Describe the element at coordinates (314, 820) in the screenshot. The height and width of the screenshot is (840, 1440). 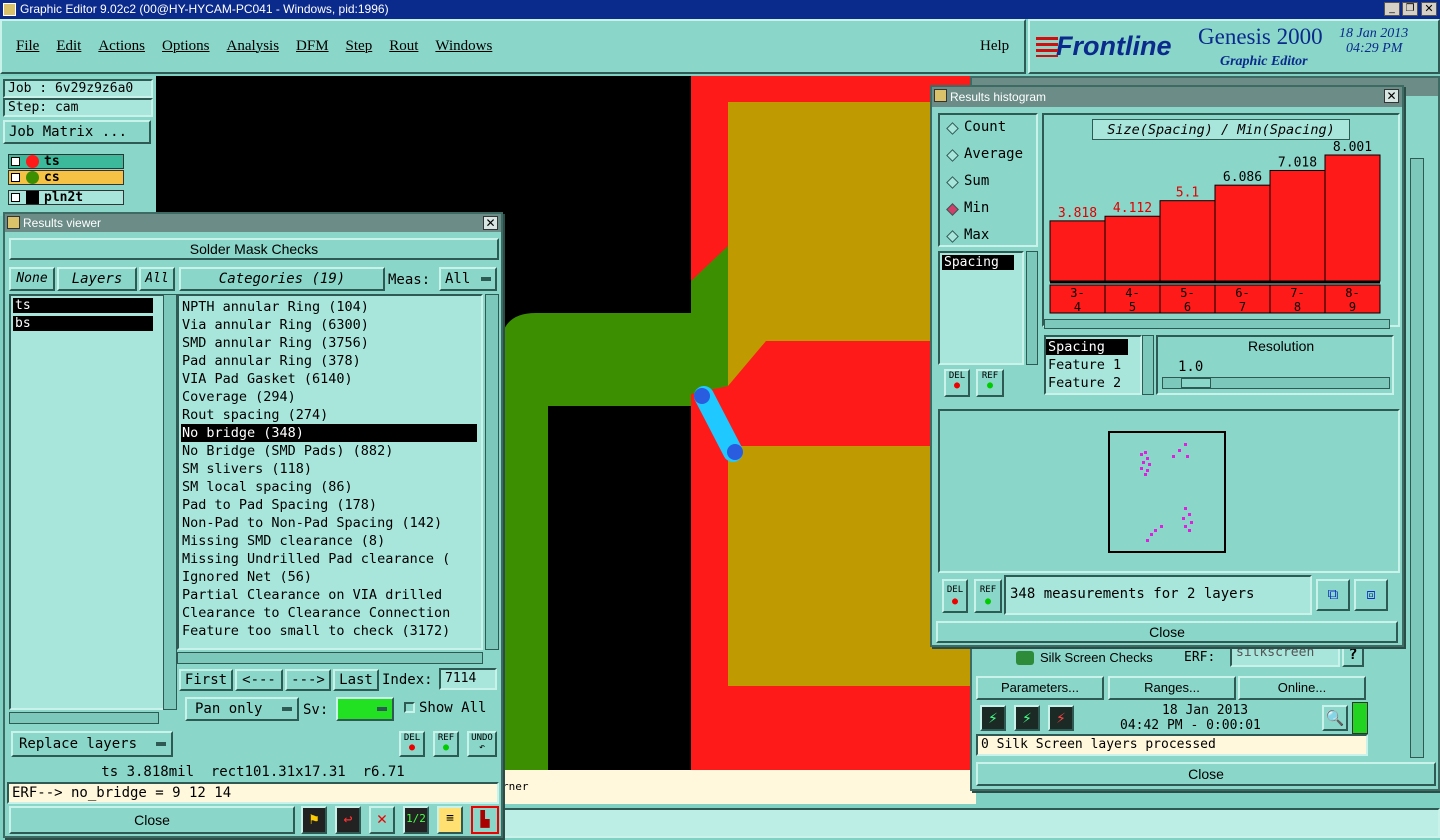
I see `flag-icon-button: ⚑` at that location.